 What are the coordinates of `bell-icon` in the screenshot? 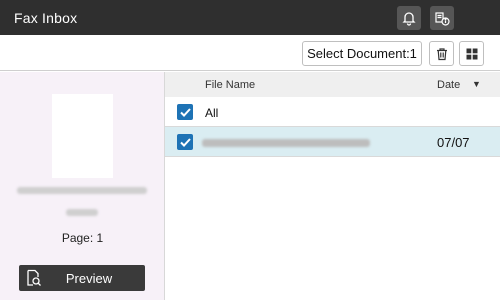 It's located at (409, 18).